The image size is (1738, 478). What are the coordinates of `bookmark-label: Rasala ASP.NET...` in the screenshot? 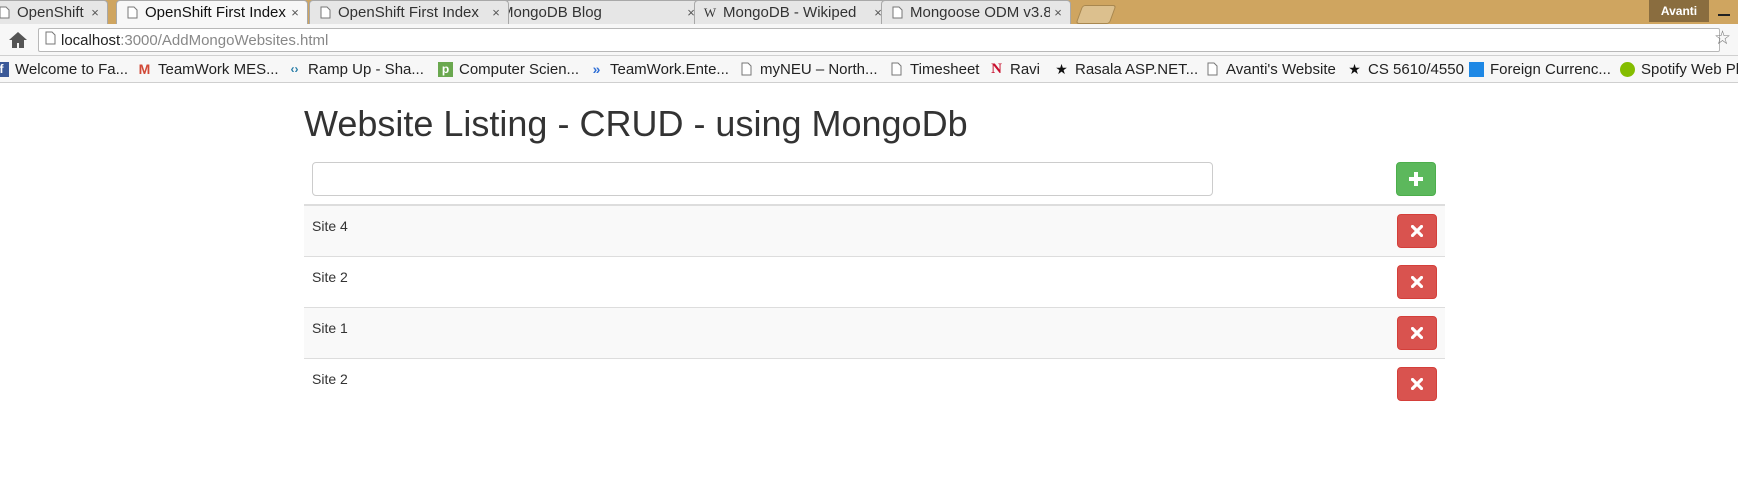 It's located at (1137, 69).